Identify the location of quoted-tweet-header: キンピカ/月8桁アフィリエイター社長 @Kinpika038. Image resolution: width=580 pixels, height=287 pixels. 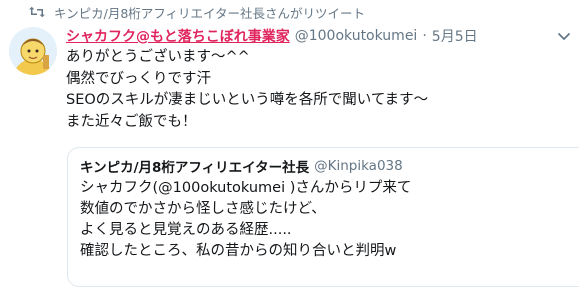
(323, 166).